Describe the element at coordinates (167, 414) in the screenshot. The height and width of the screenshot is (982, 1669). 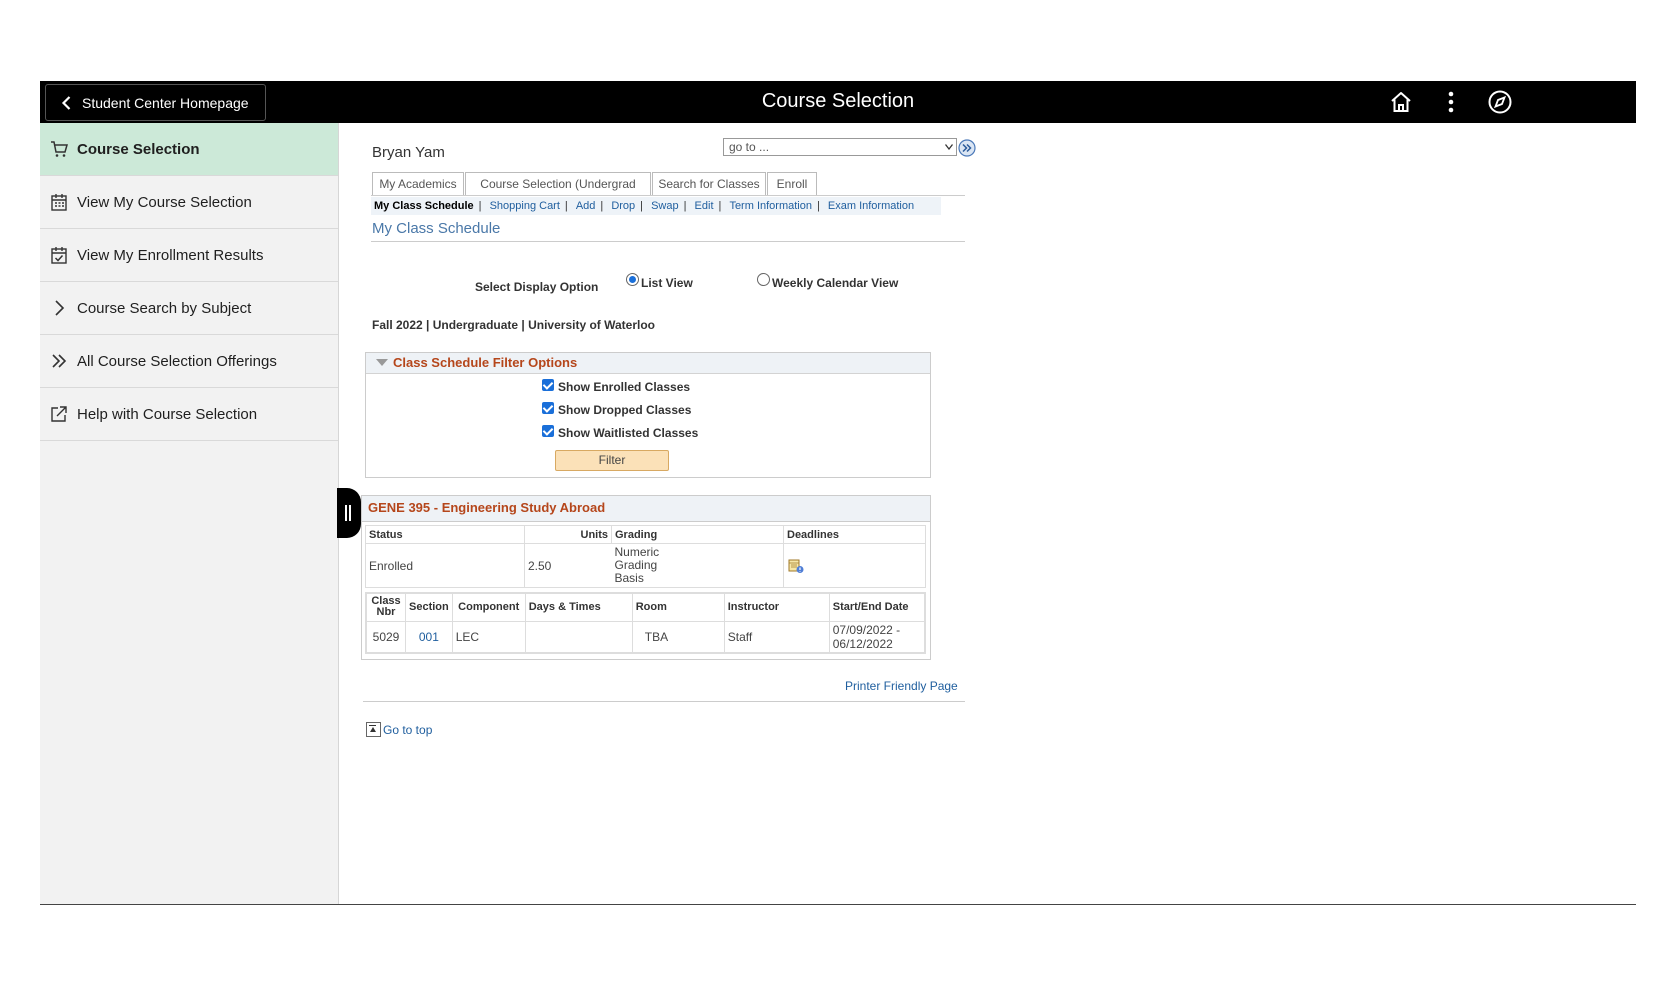
I see `sidebar-item-label: Help with Course Selection` at that location.